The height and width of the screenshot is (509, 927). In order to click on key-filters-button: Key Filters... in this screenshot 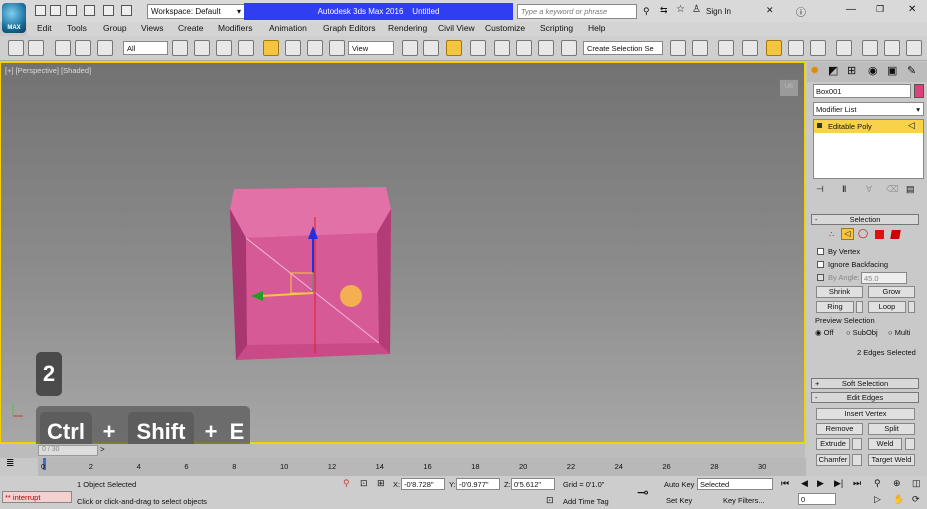, I will do `click(744, 500)`.